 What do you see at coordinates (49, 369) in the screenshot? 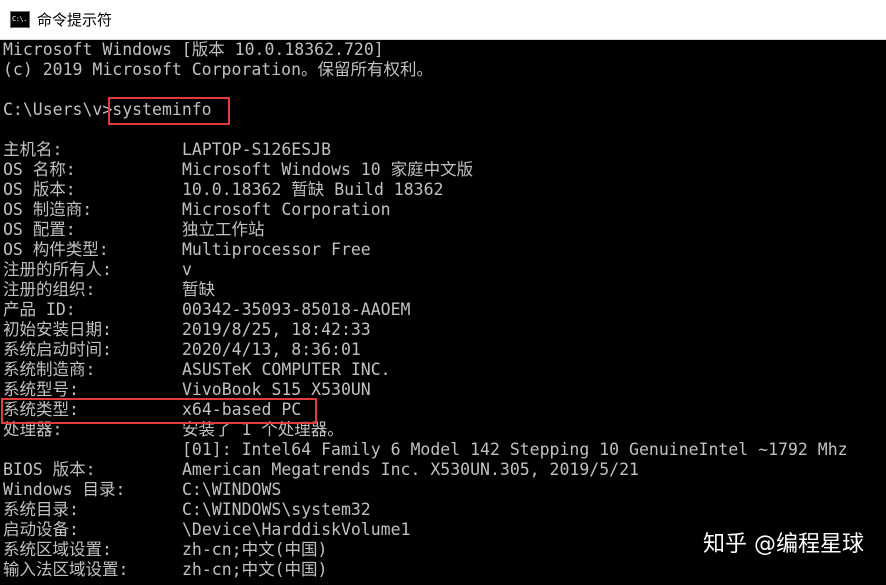
I see `info-label: 系统制造商:` at bounding box center [49, 369].